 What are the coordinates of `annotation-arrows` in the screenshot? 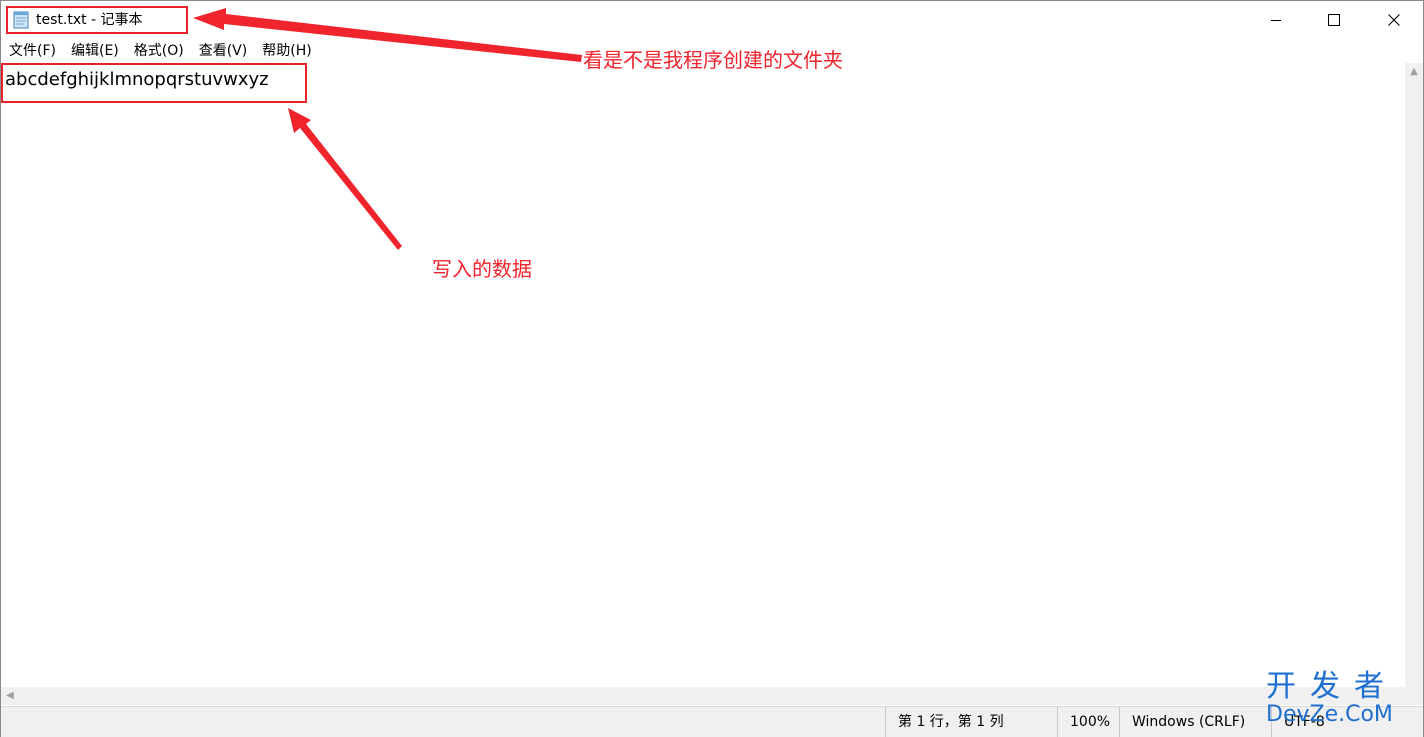 It's located at (387, 129).